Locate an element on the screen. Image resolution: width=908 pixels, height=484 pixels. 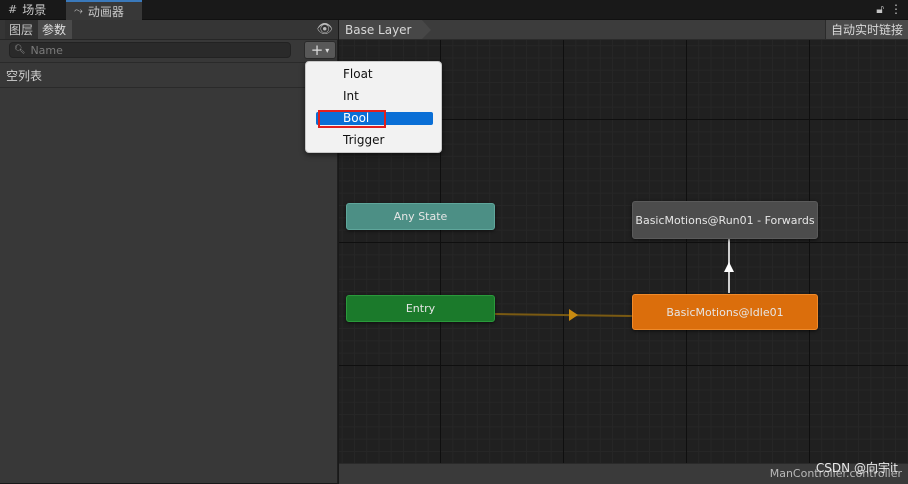
state-label: Entry is located at coordinates (420, 308).